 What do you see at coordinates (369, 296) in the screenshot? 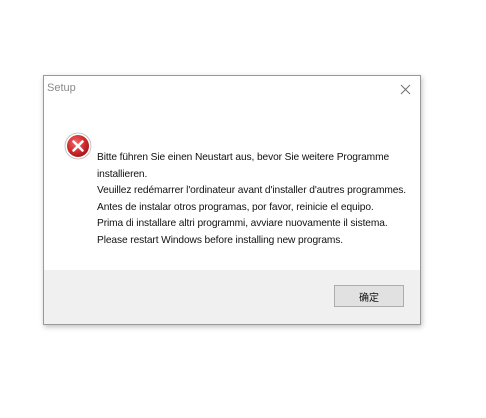
I see `ok-button: 确定` at bounding box center [369, 296].